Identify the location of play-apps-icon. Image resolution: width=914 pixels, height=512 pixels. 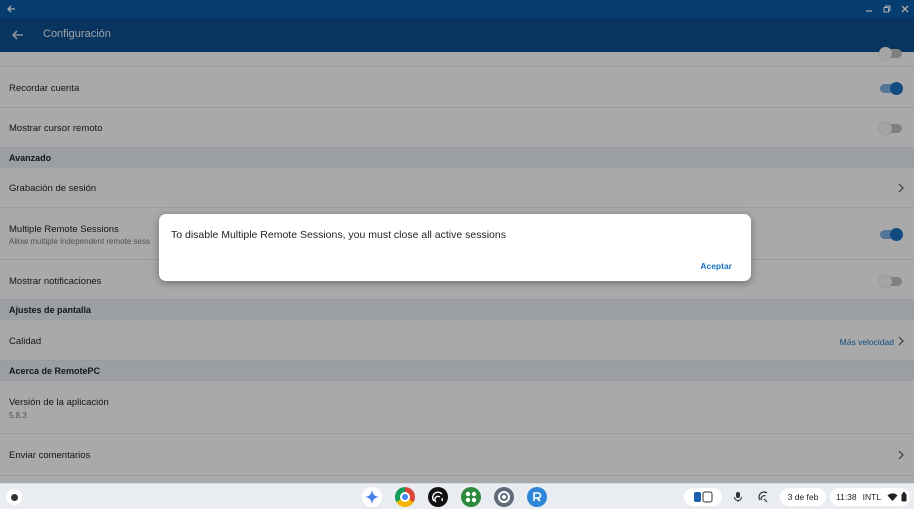
(471, 497).